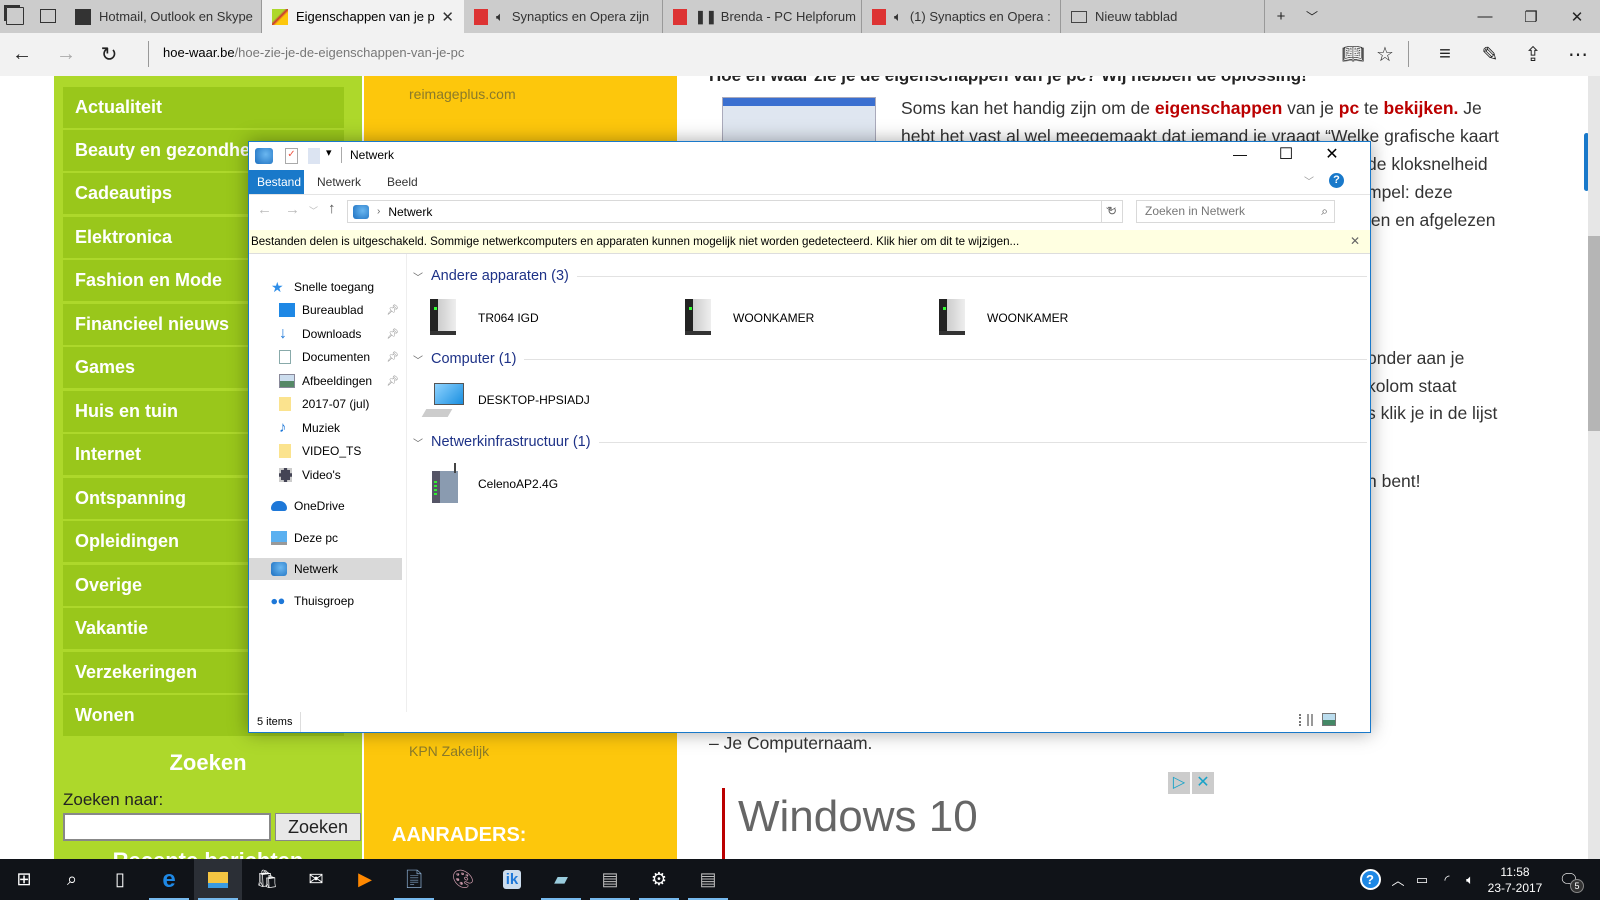  Describe the element at coordinates (1286, 156) in the screenshot. I see `maximize-button: ☐` at that location.